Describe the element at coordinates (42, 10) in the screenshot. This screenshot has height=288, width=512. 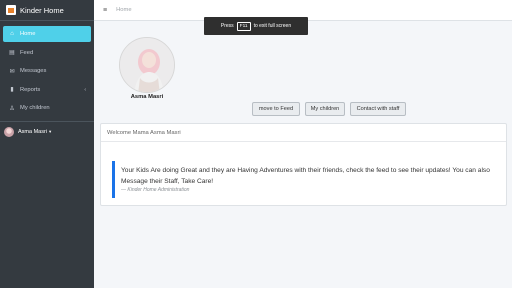
I see `brand-title: Kinder Home` at that location.